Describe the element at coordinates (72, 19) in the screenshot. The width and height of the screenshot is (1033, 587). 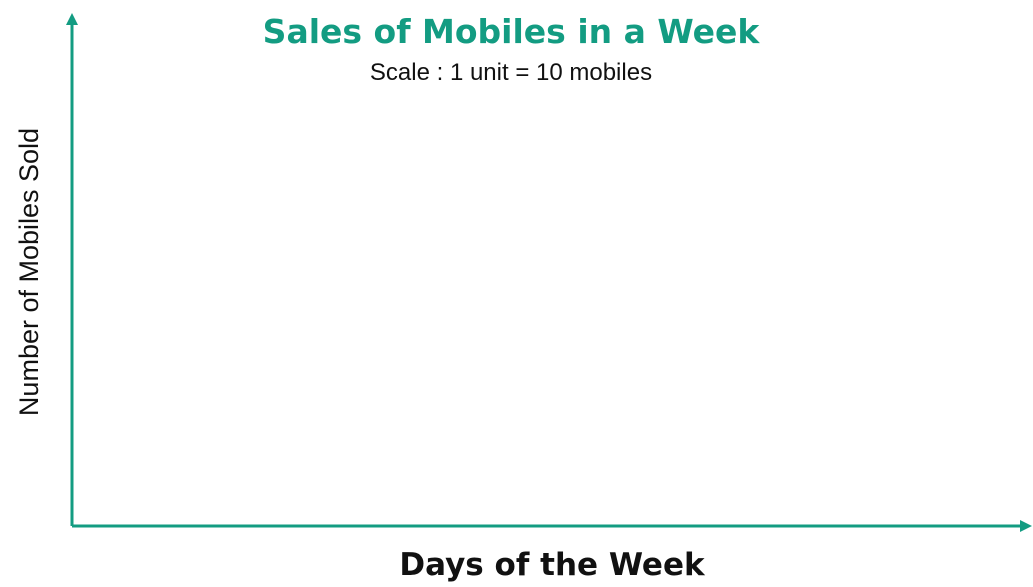
I see `y-axis-arrowhead` at that location.